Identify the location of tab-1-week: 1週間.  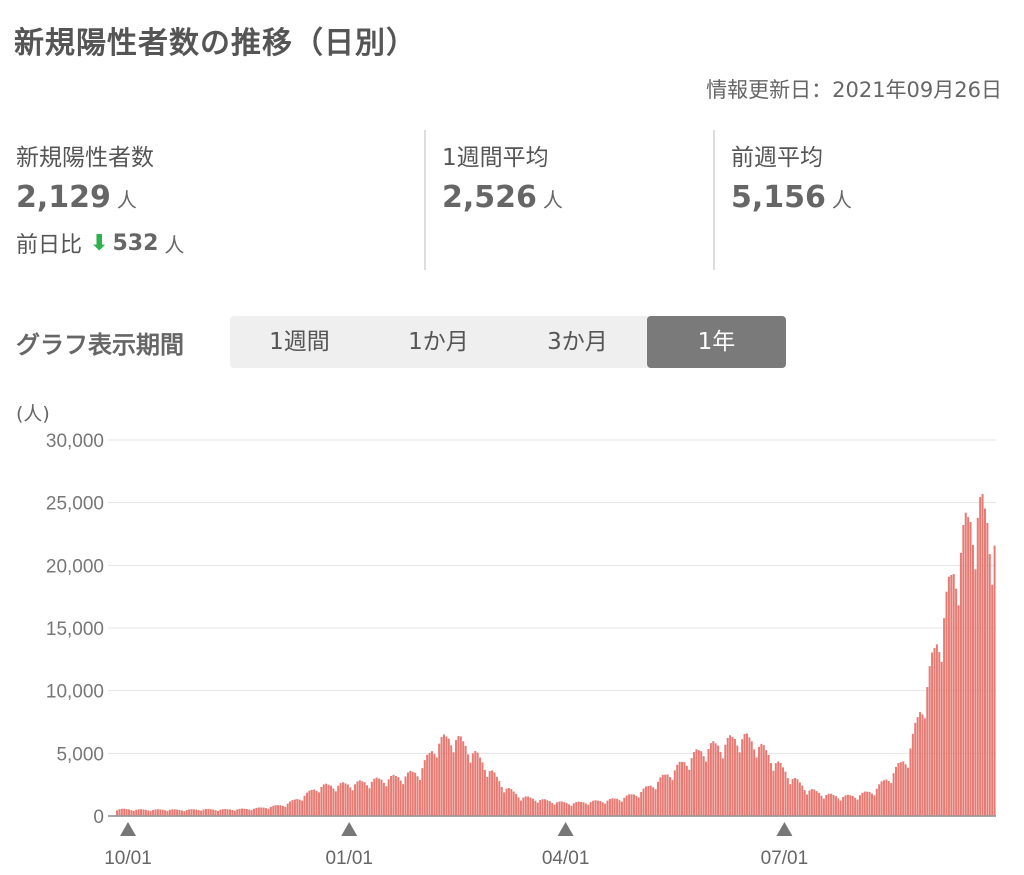
(299, 342).